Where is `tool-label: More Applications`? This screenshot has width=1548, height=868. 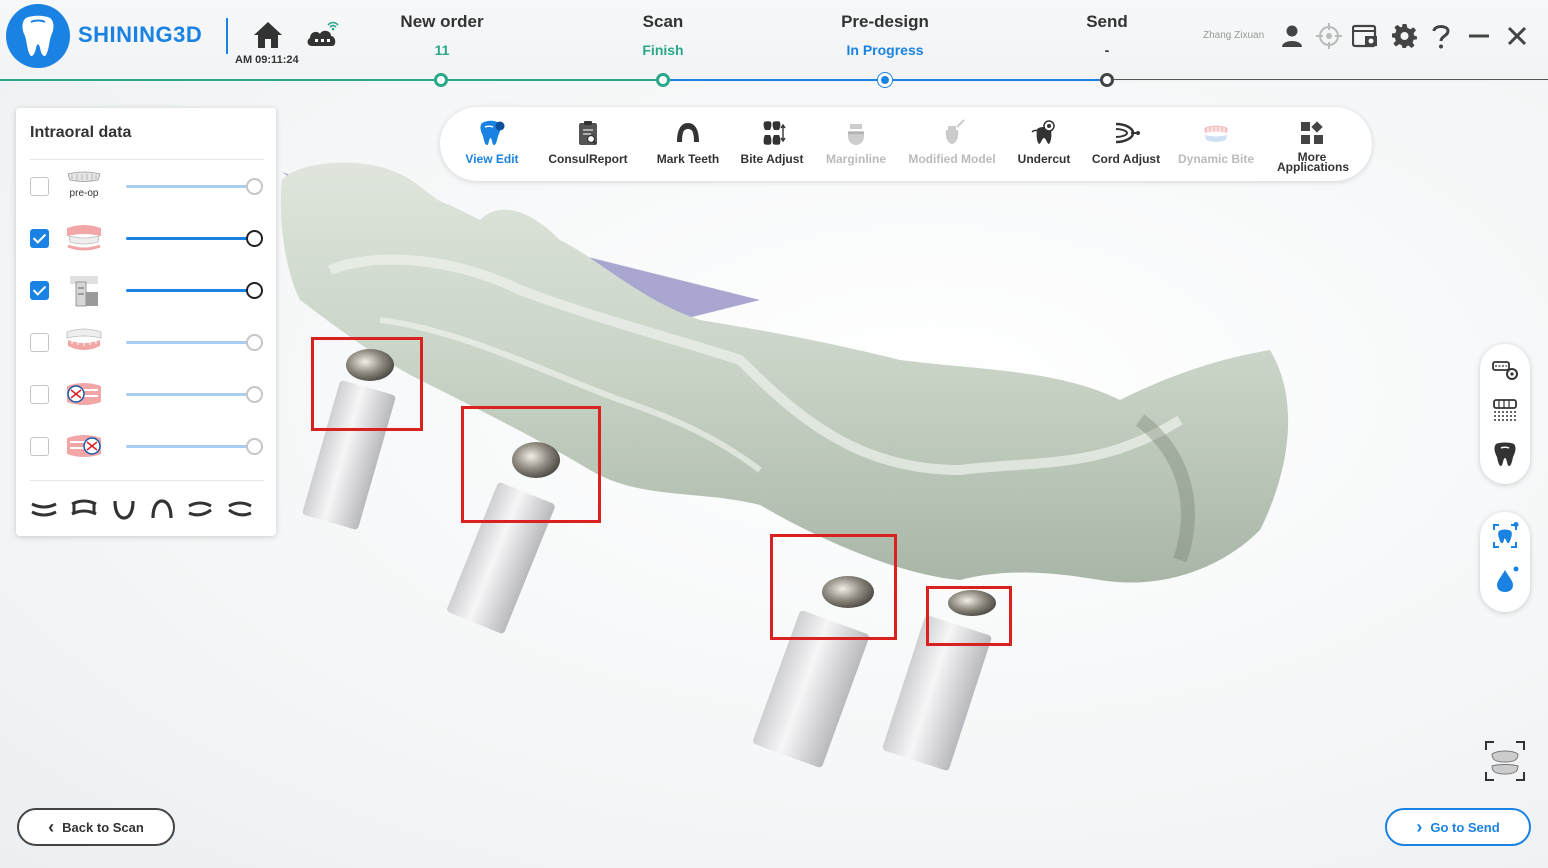
tool-label: More Applications is located at coordinates (1313, 162).